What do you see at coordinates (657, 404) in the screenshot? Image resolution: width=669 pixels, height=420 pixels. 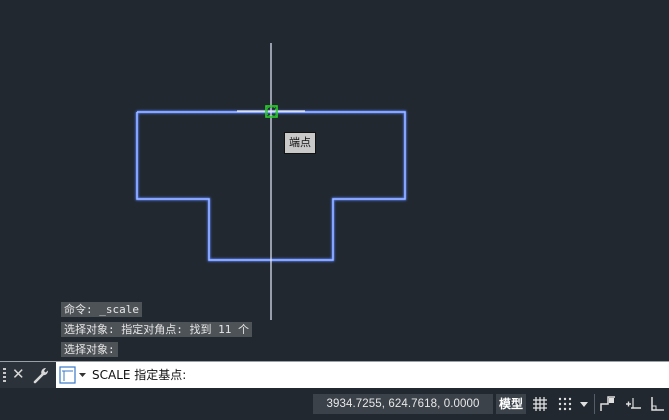 I see `ortho-mode-icon` at bounding box center [657, 404].